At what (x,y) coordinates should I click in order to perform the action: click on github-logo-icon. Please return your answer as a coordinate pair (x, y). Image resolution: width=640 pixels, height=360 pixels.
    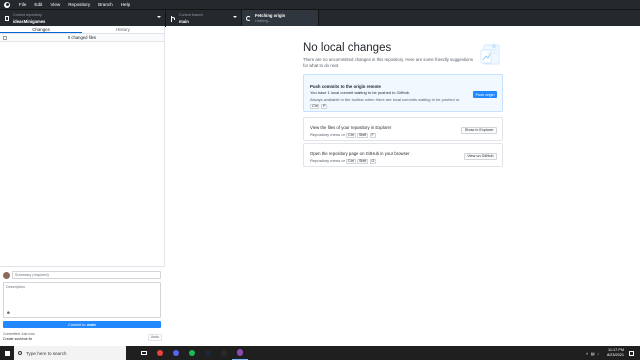
    Looking at the image, I should click on (7, 4).